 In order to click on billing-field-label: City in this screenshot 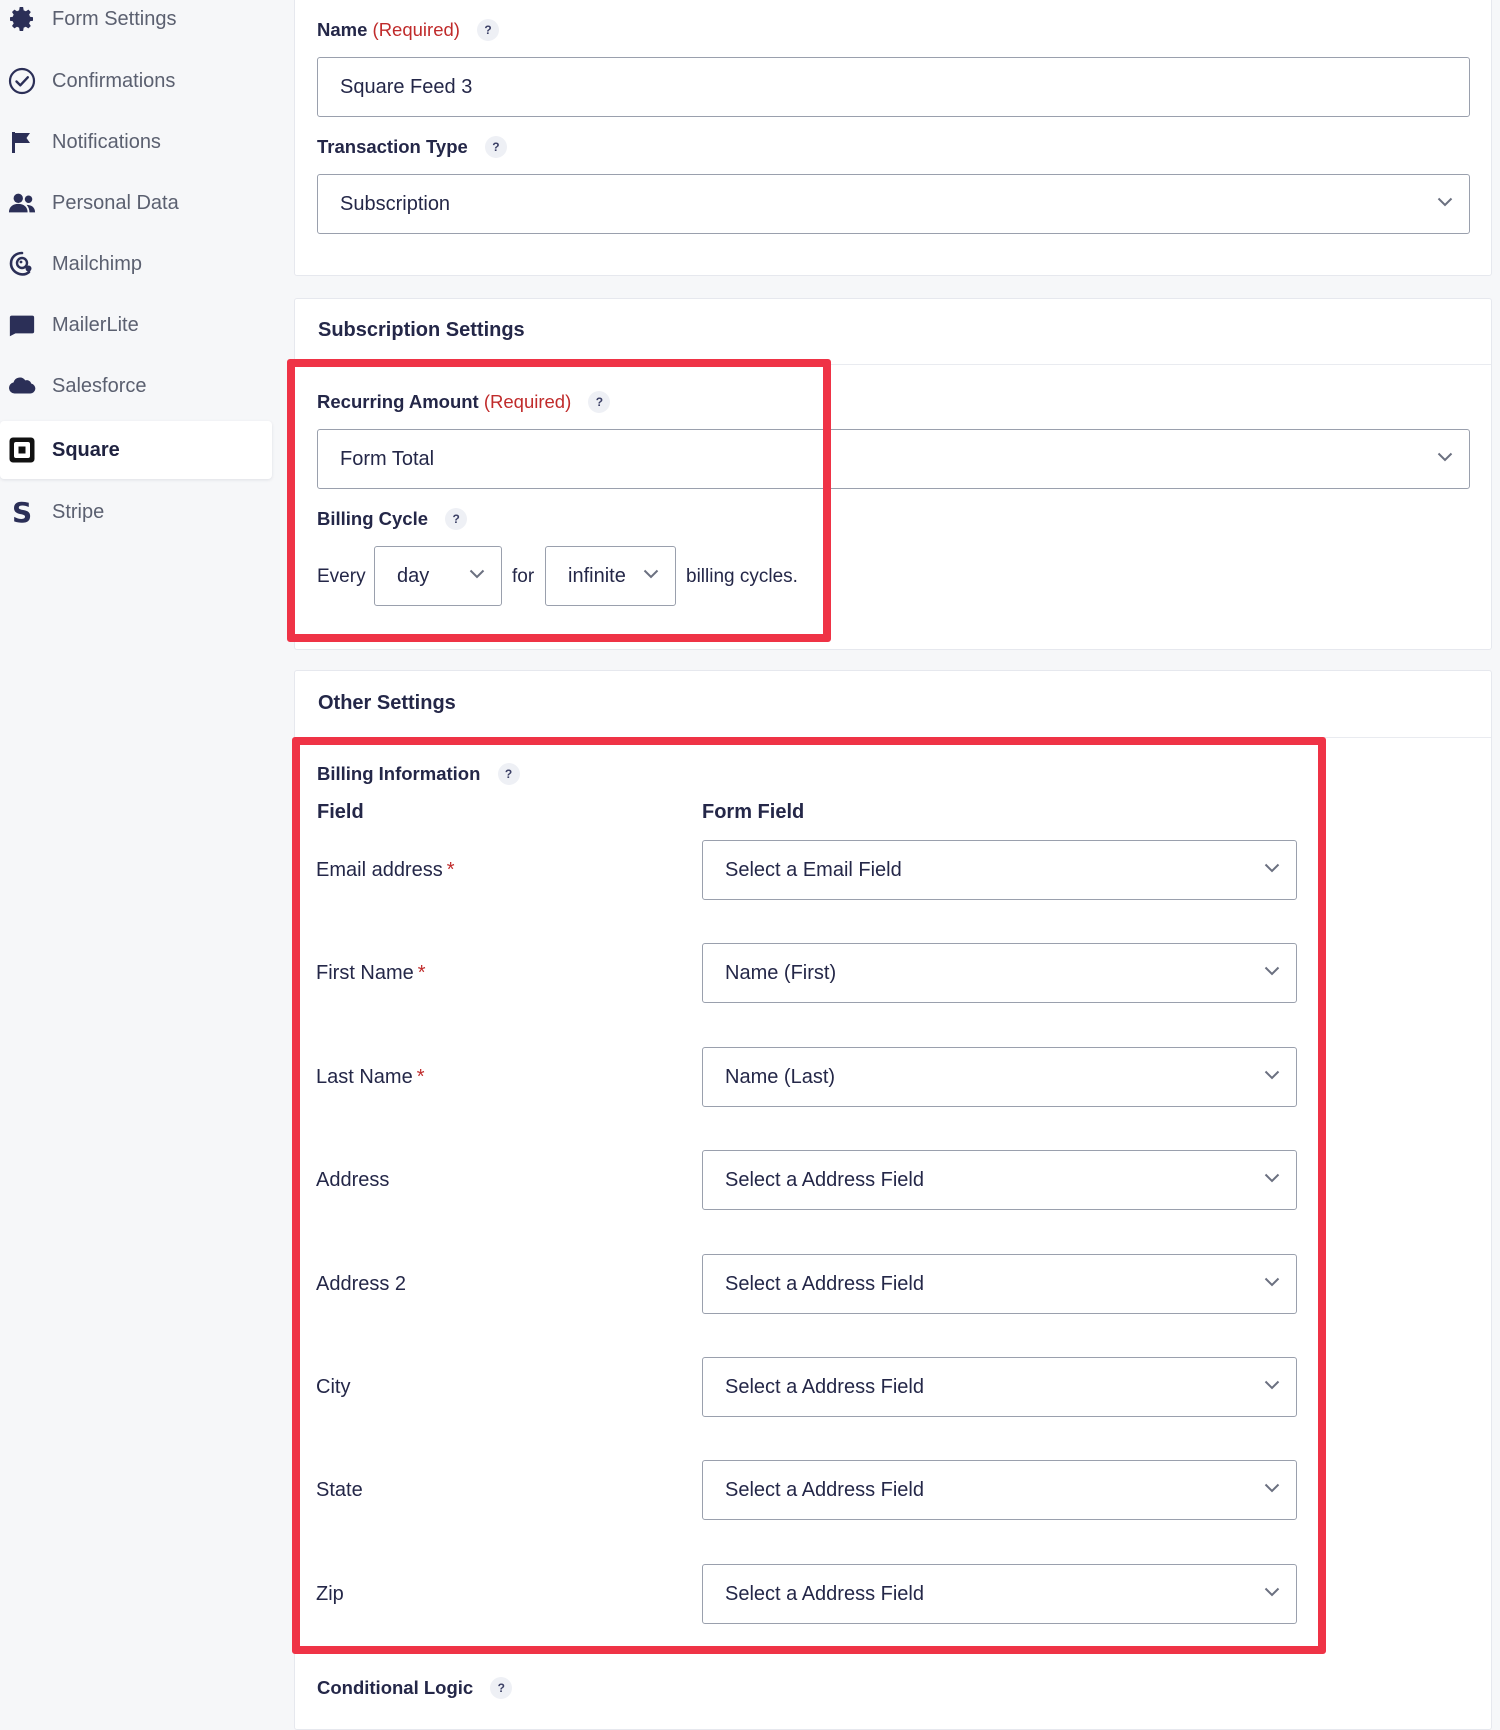, I will do `click(333, 1387)`.